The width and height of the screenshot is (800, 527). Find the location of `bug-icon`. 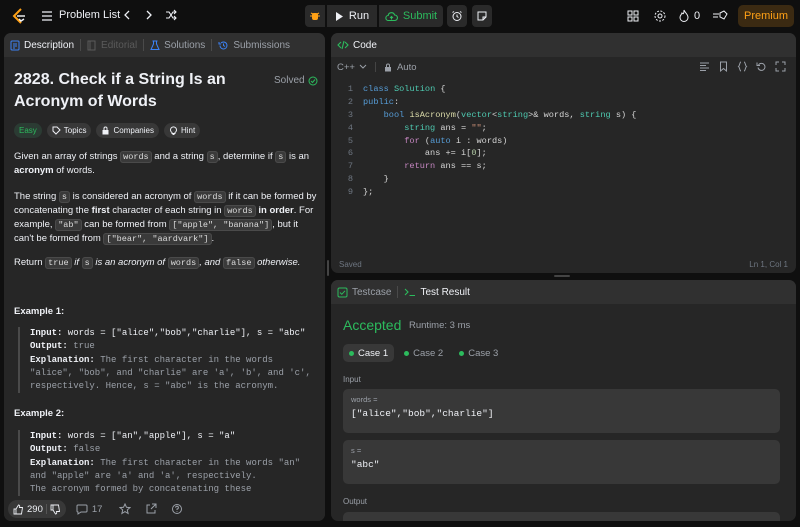

bug-icon is located at coordinates (315, 16).